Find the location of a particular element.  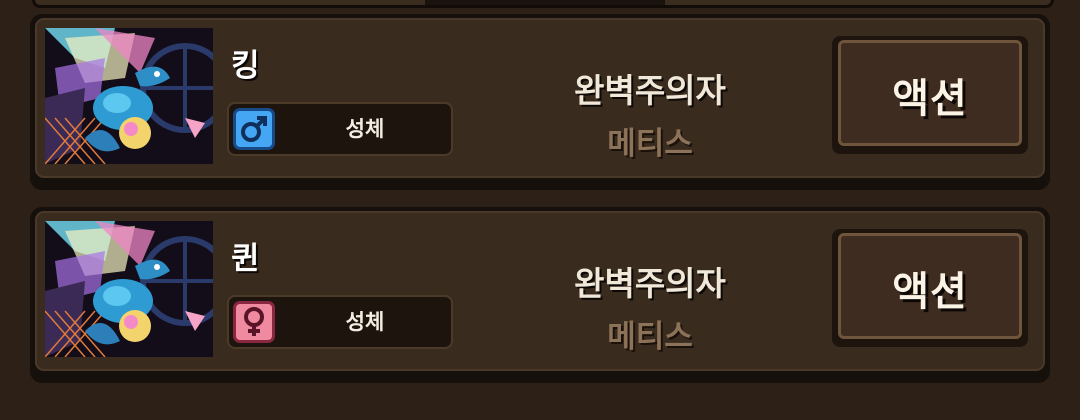

male-symbol-icon is located at coordinates (254, 129).